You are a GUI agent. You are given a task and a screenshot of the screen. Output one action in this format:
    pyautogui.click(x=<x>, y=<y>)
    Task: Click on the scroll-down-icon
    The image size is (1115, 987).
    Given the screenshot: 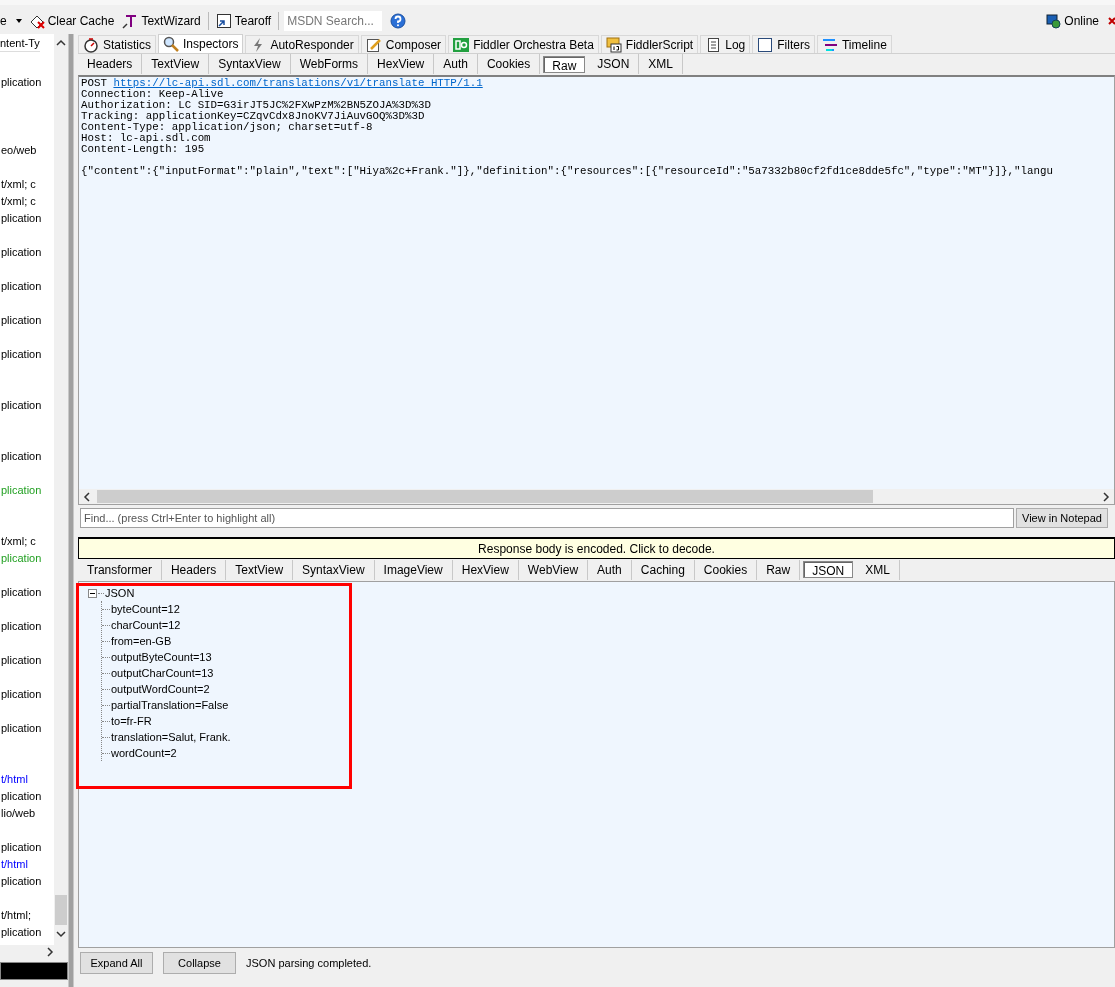 What is the action you would take?
    pyautogui.click(x=61, y=934)
    